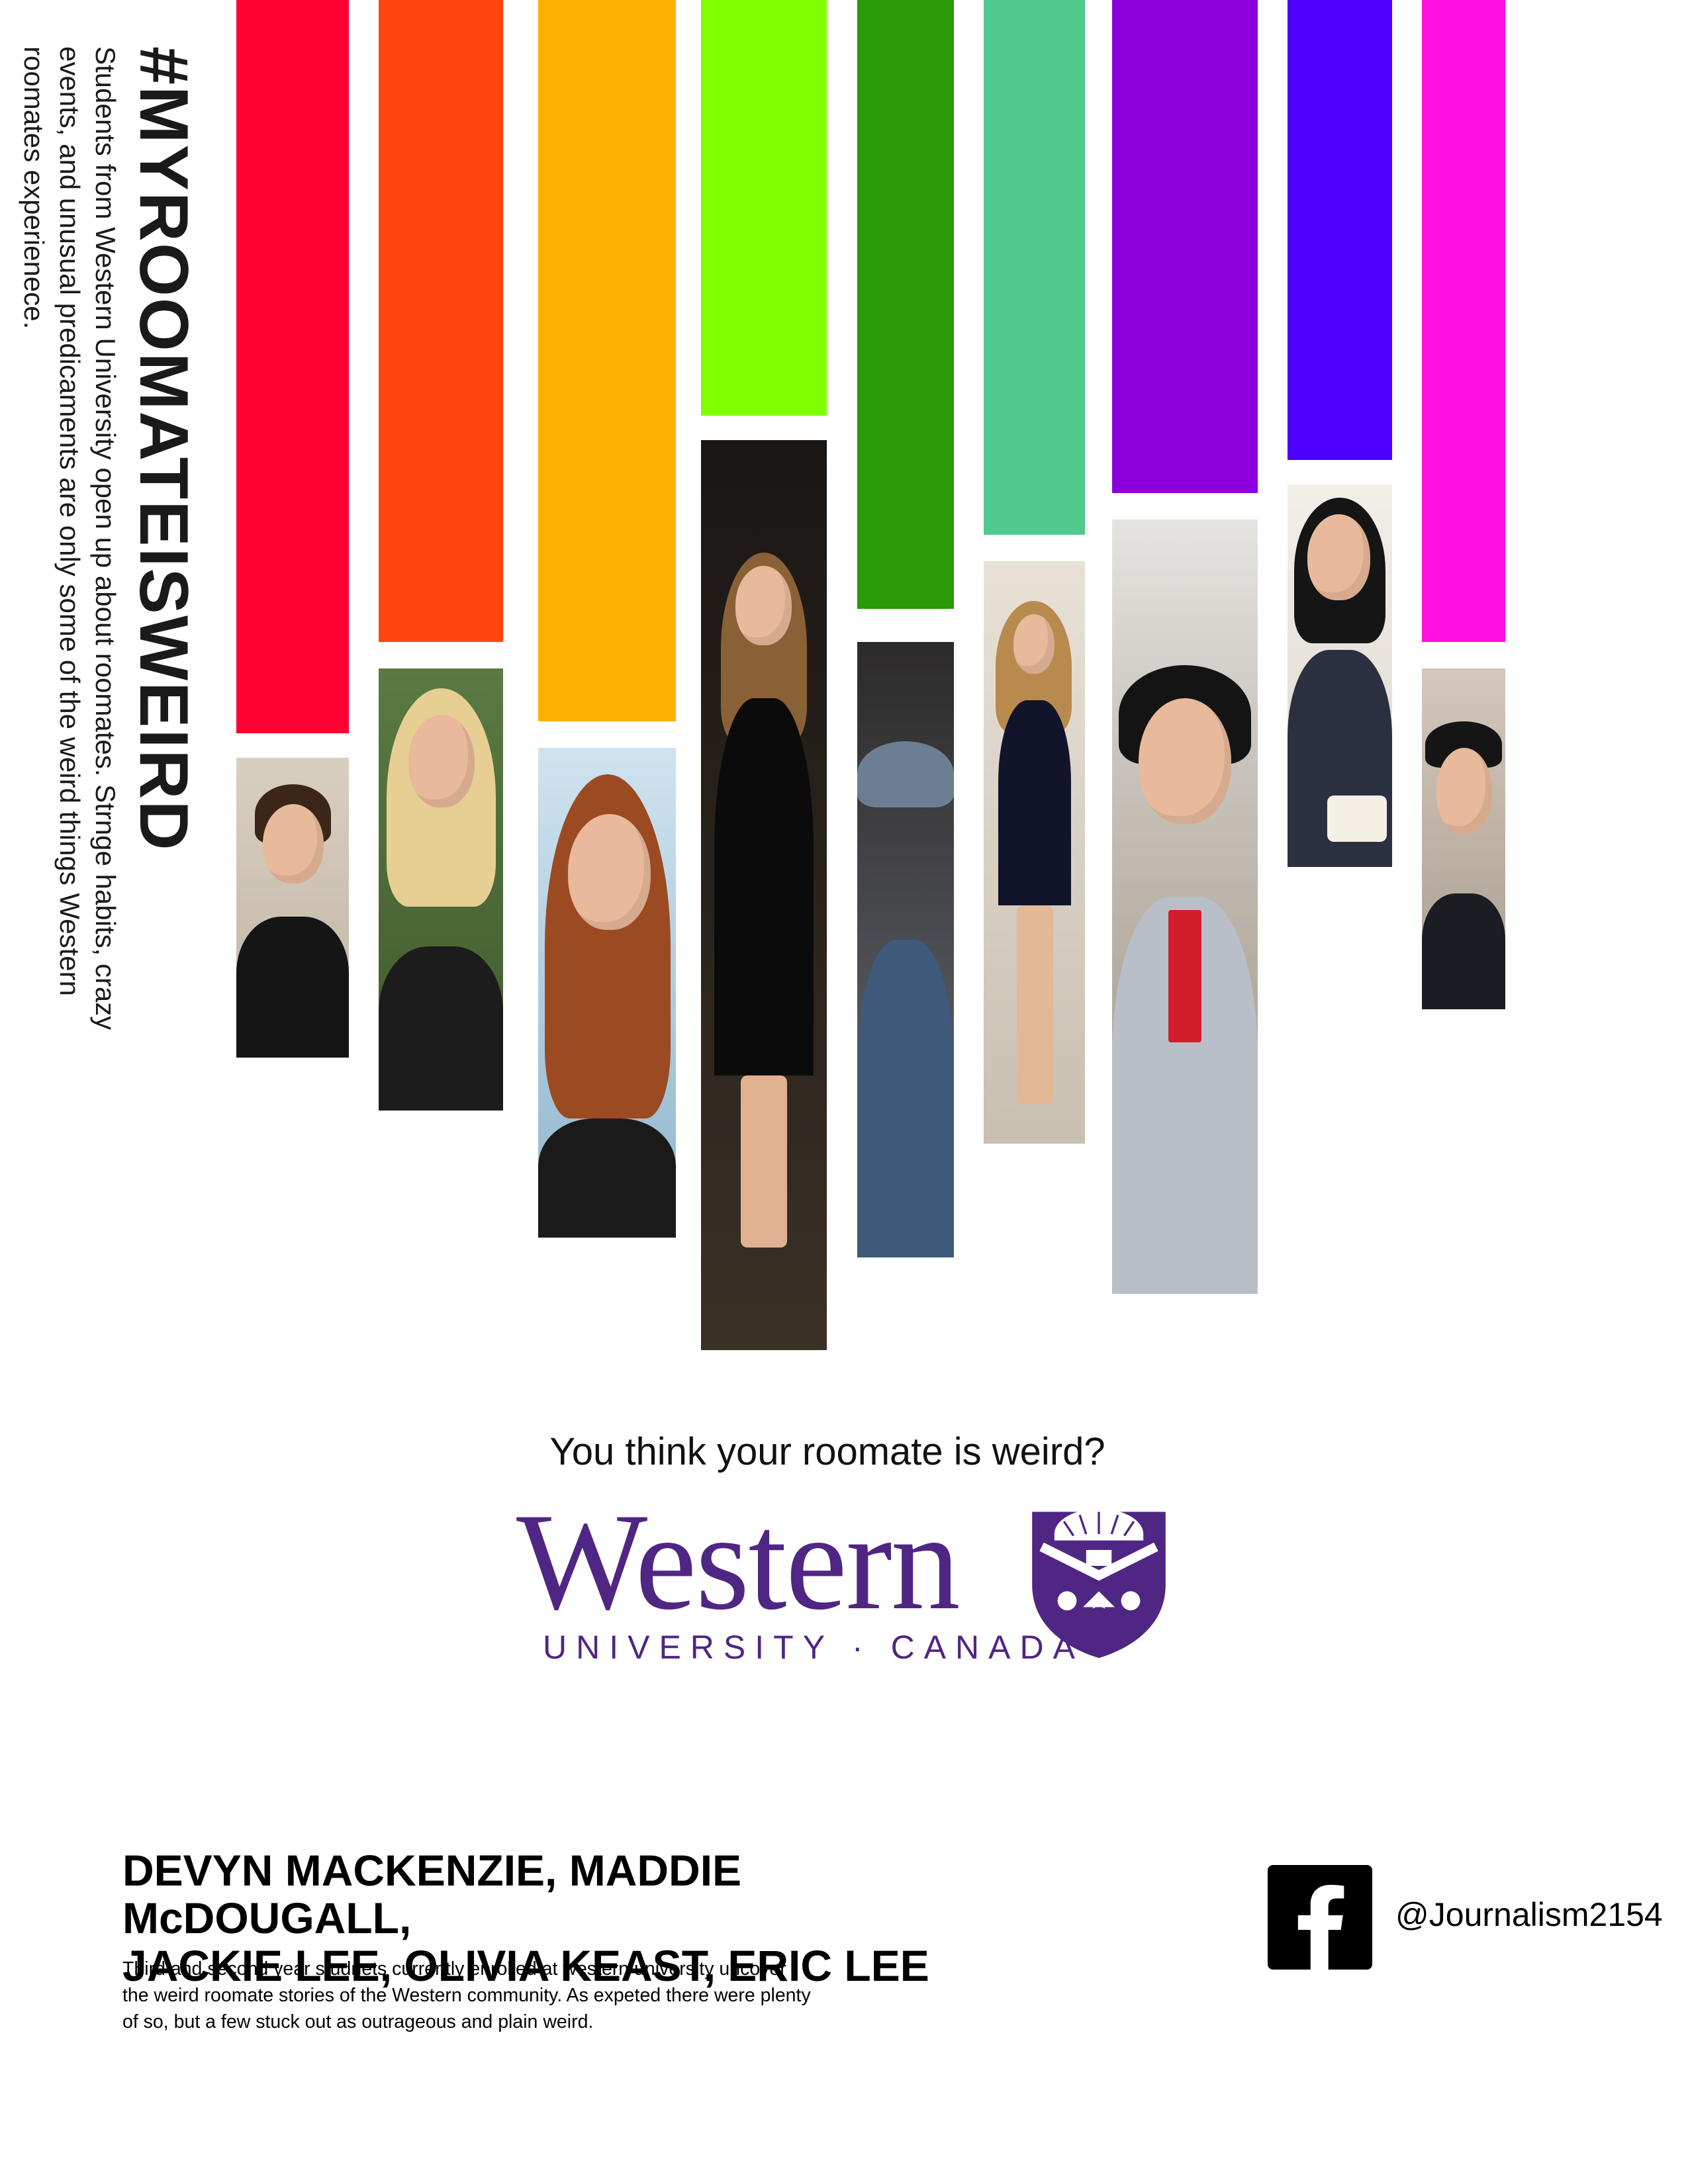  Describe the element at coordinates (905, 304) in the screenshot. I see `color-bar-green` at that location.